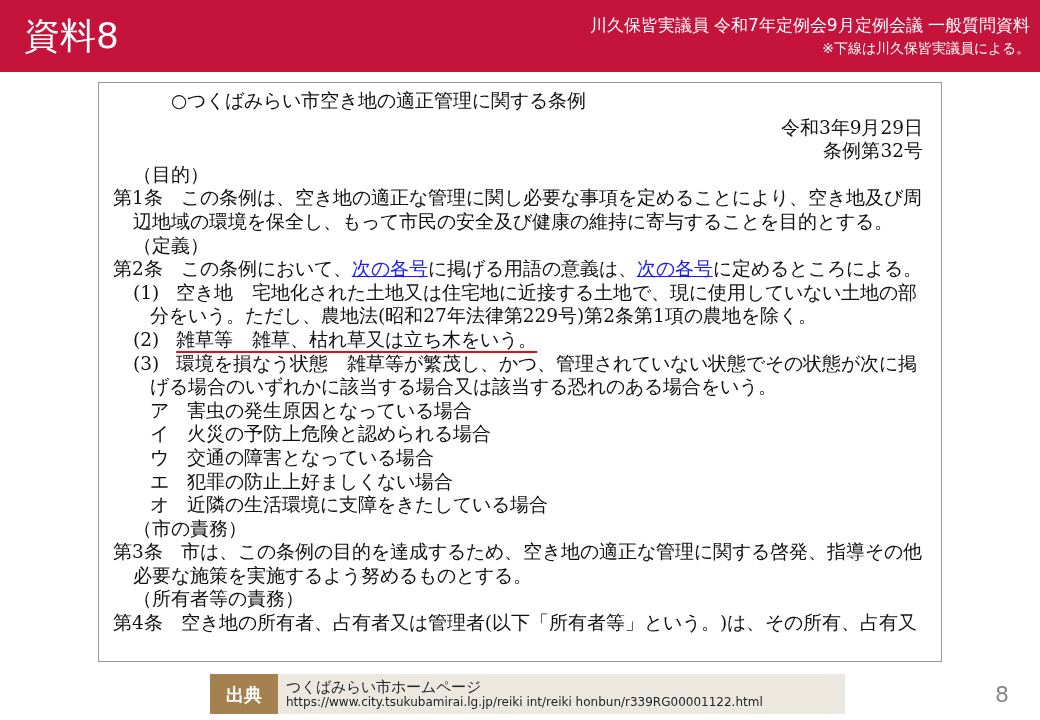 This screenshot has width=1040, height=720. Describe the element at coordinates (171, 245) in the screenshot. I see `section-heading: （定義）` at that location.